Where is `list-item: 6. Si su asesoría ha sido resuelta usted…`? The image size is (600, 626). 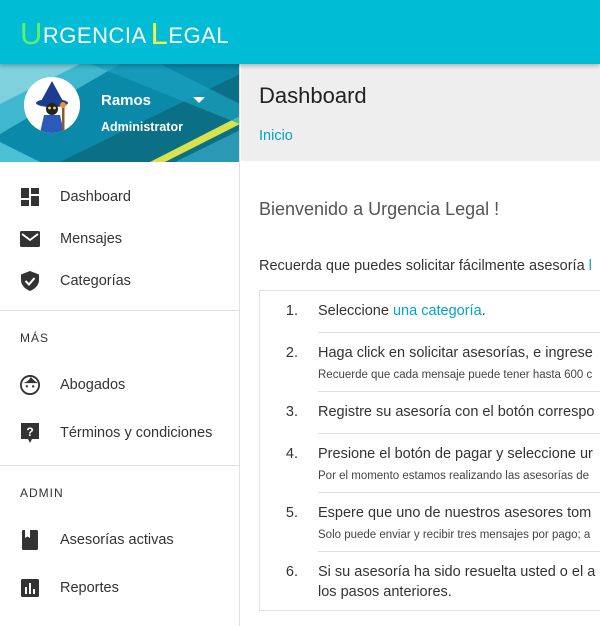
list-item: 6. Si su asesoría ha sido resuelta usted… is located at coordinates (430, 581).